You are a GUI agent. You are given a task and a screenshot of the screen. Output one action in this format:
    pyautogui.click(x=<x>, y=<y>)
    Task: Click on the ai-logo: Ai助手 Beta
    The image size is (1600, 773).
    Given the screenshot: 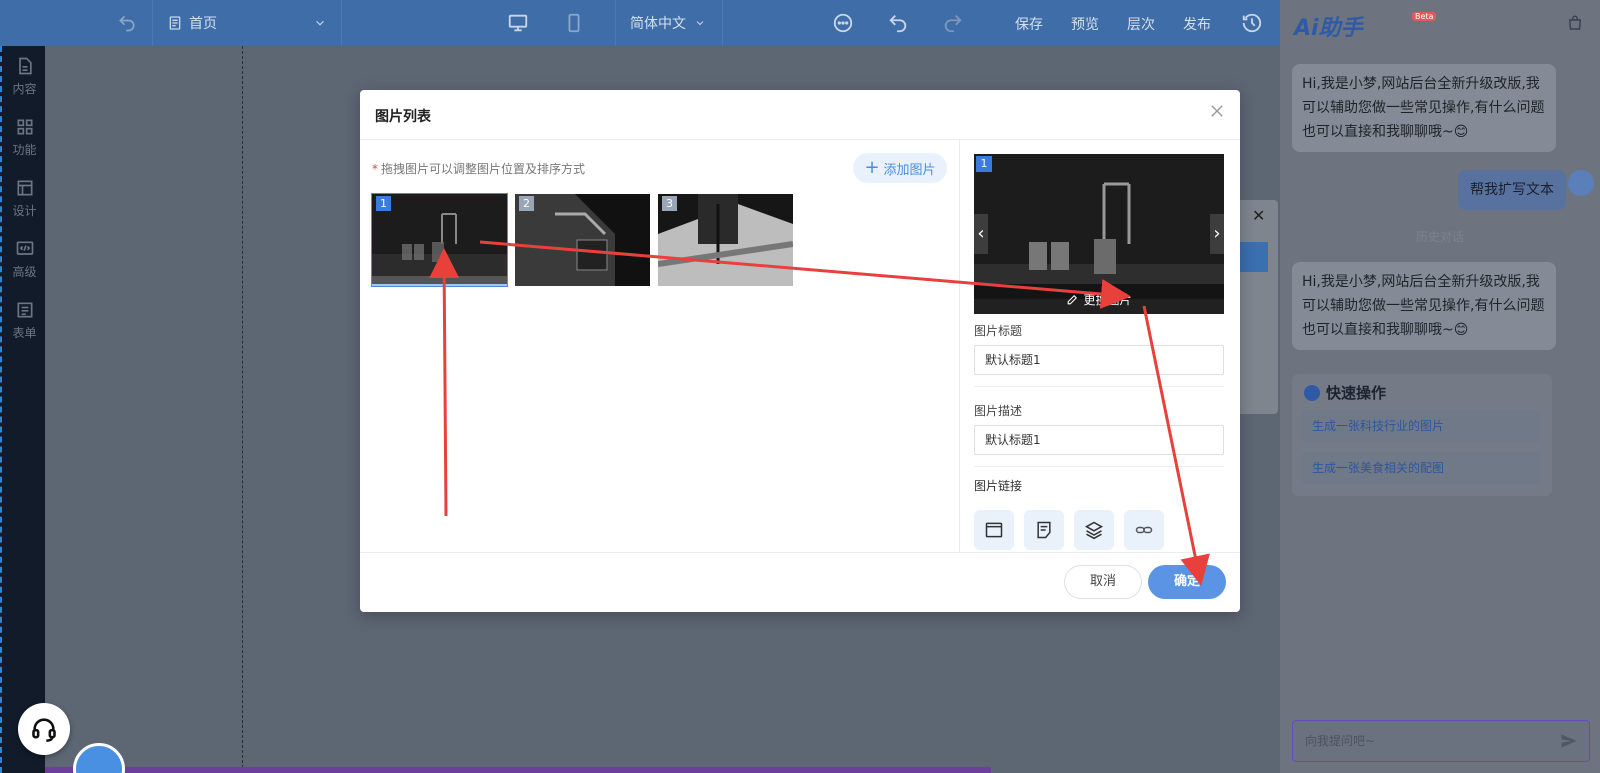 What is the action you would take?
    pyautogui.click(x=1365, y=26)
    